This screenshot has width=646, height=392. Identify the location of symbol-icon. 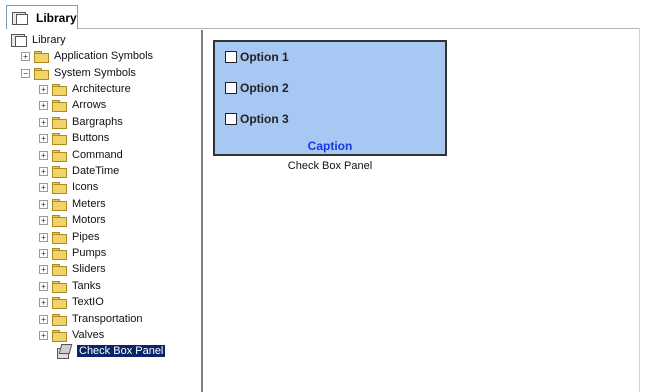
(64, 351).